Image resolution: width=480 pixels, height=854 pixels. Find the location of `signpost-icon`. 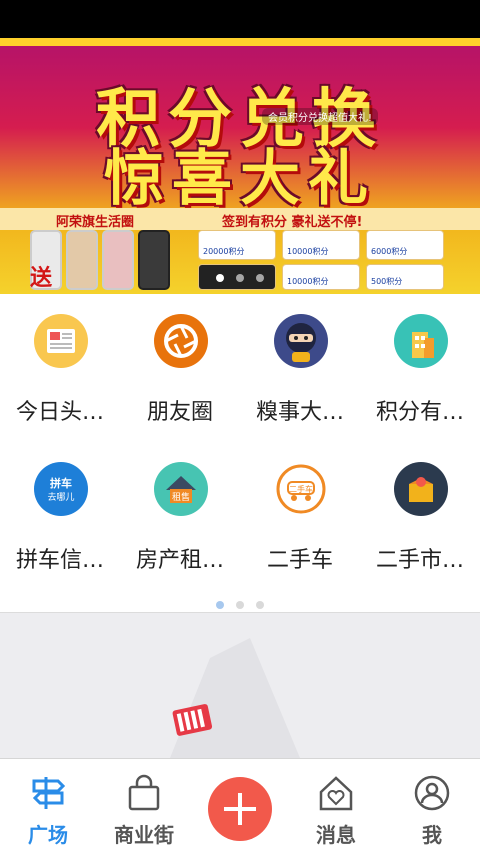

signpost-icon is located at coordinates (48, 793).